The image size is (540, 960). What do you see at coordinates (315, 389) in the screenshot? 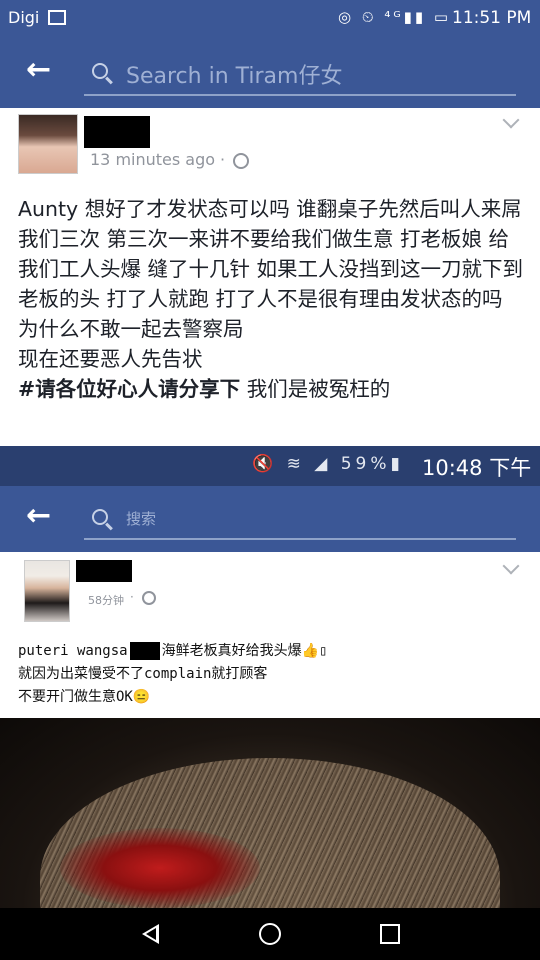
I see `hashtag-suffix: 我们是被冤枉的` at bounding box center [315, 389].